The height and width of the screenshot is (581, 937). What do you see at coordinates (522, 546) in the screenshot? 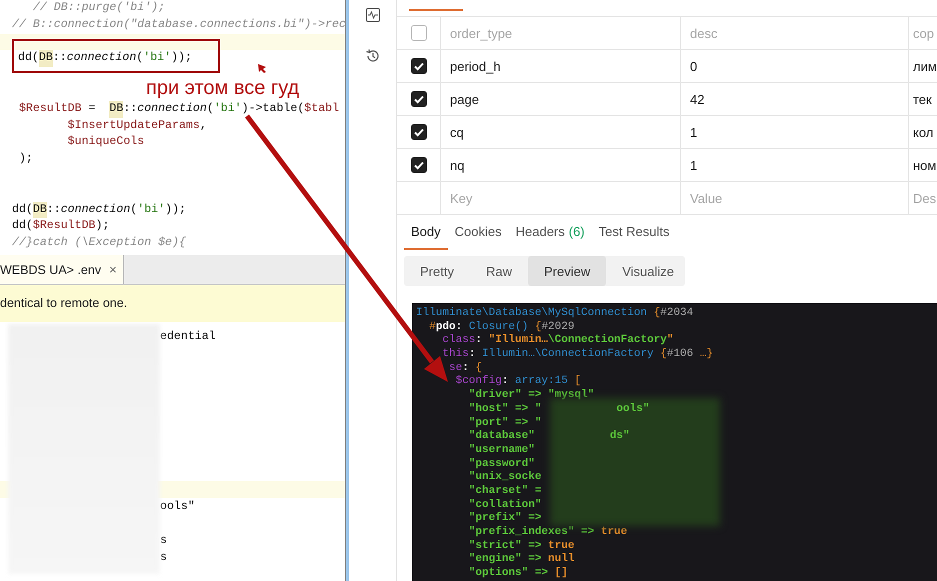
I see `dump-line: "strict" => true` at bounding box center [522, 546].